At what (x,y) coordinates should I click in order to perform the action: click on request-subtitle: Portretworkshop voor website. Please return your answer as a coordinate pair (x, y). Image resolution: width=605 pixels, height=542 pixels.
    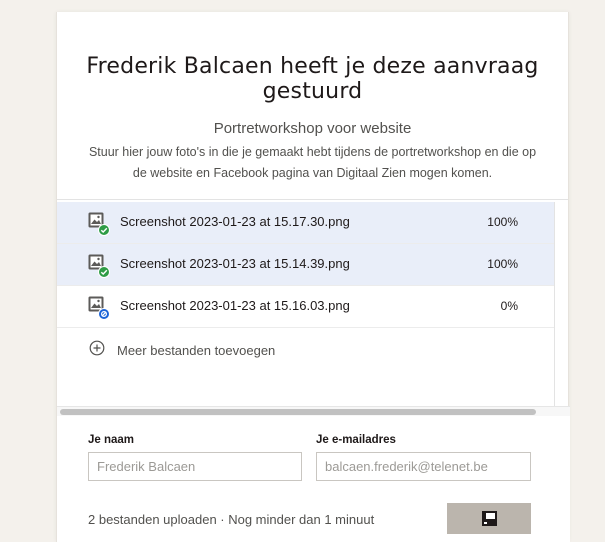
    Looking at the image, I should click on (312, 128).